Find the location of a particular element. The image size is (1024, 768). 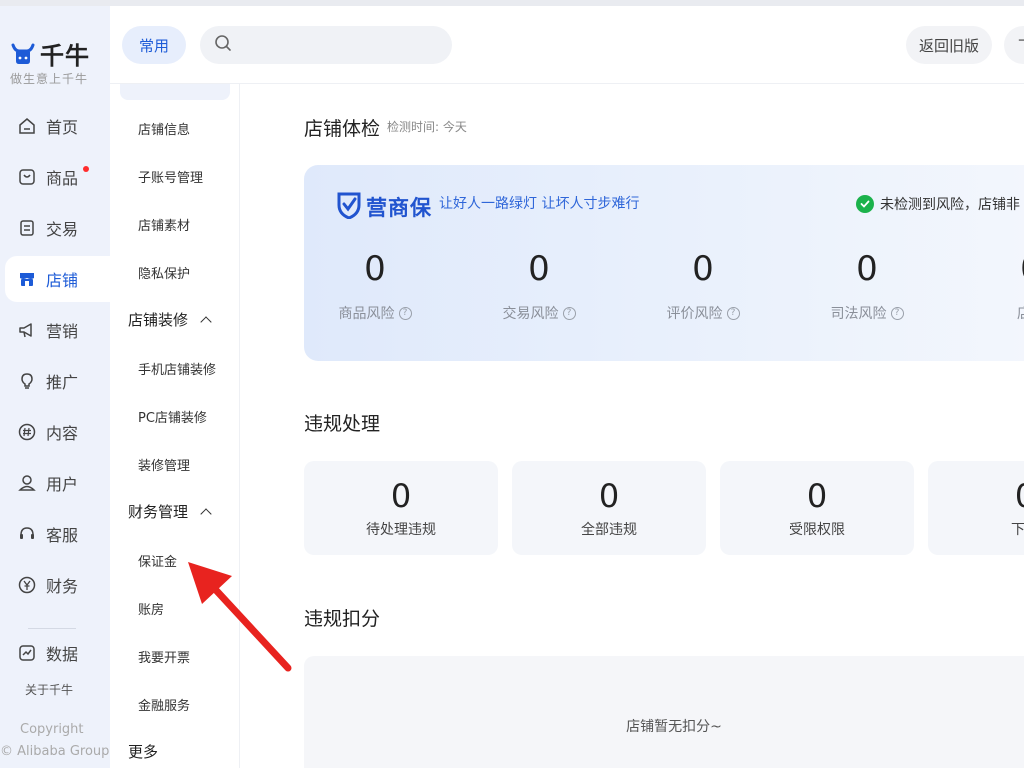

metric-goods-risk: 0 商品风险? is located at coordinates (375, 286).